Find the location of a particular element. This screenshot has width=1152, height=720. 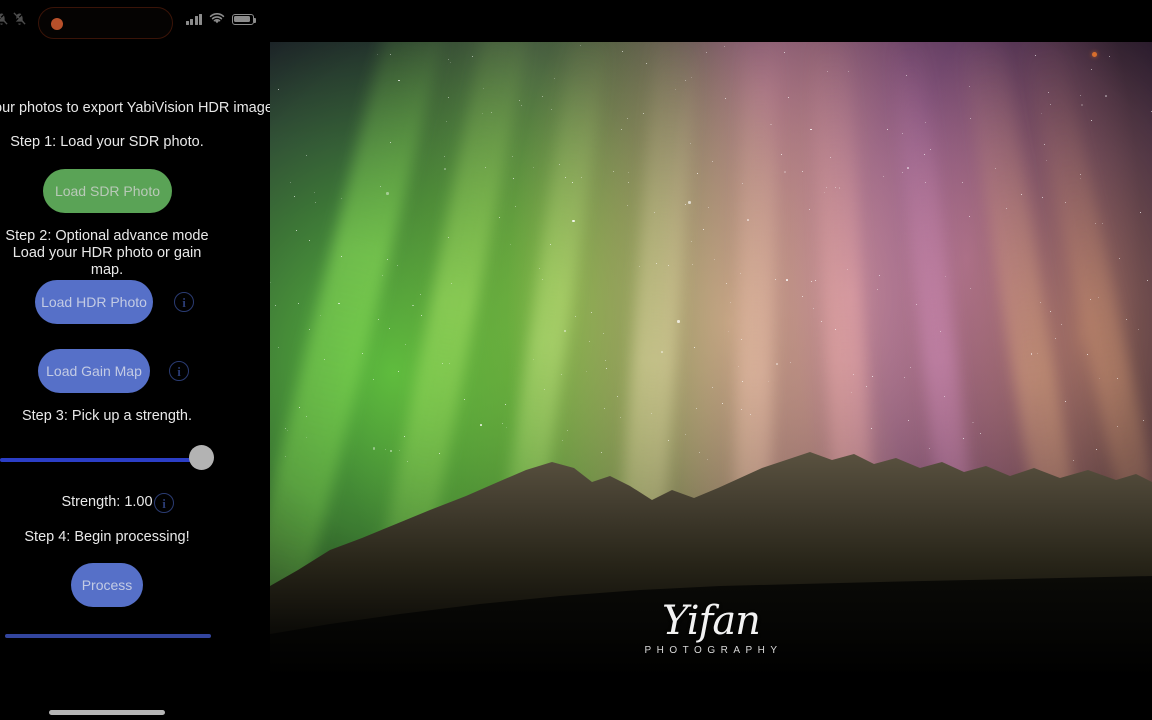

strength-slider is located at coordinates (107, 460).